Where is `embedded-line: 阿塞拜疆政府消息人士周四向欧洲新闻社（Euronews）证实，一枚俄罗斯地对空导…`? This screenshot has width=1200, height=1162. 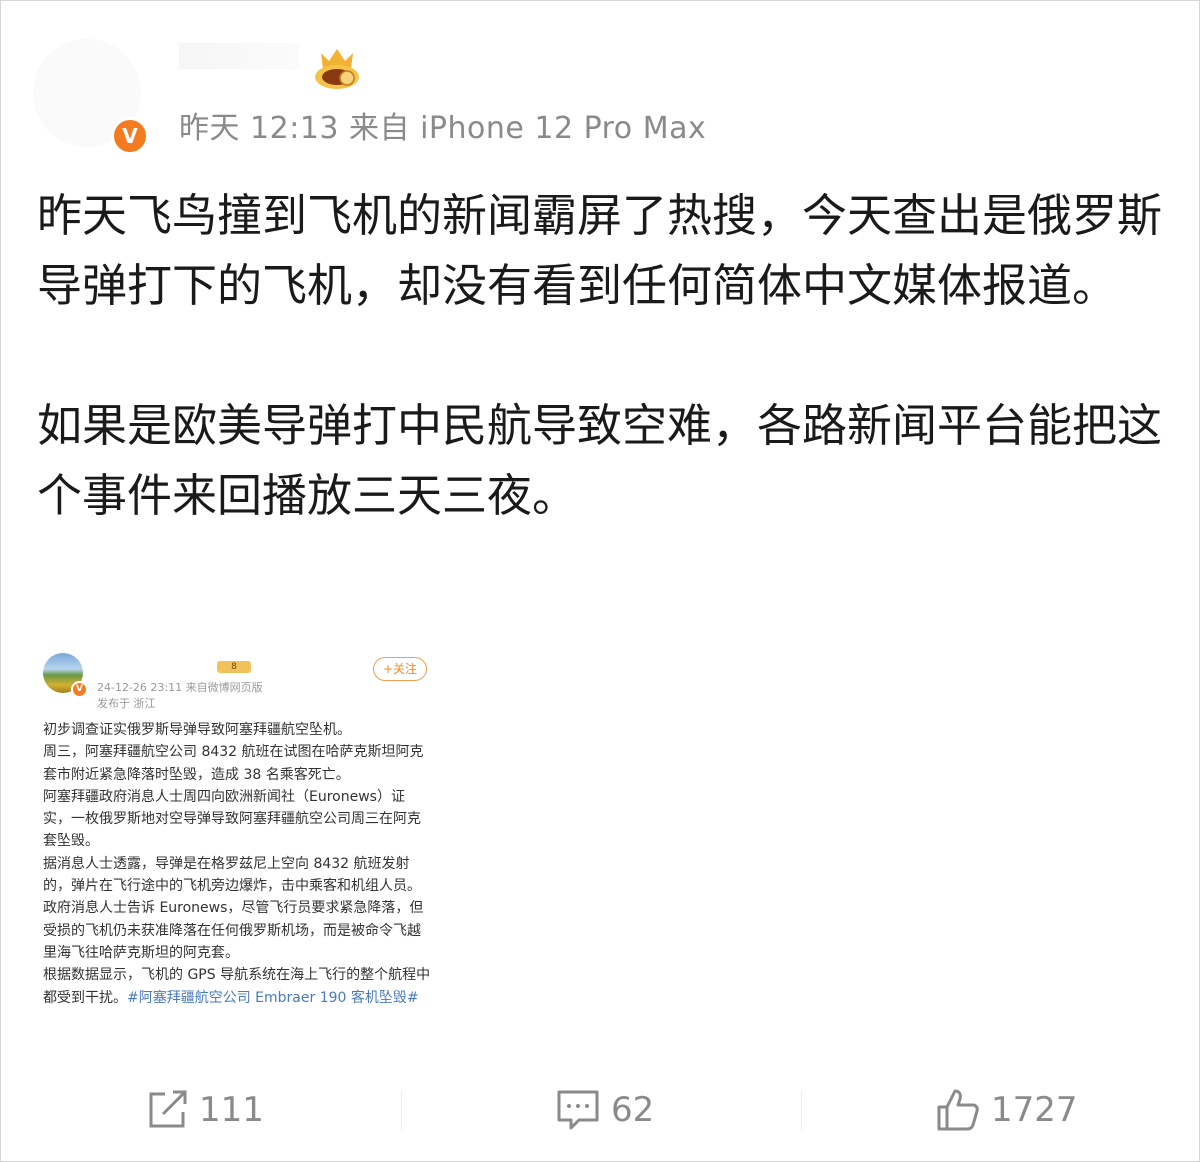 embedded-line: 阿塞拜疆政府消息人士周四向欧洲新闻社（Euronews）证实，一枚俄罗斯地对空导… is located at coordinates (232, 819).